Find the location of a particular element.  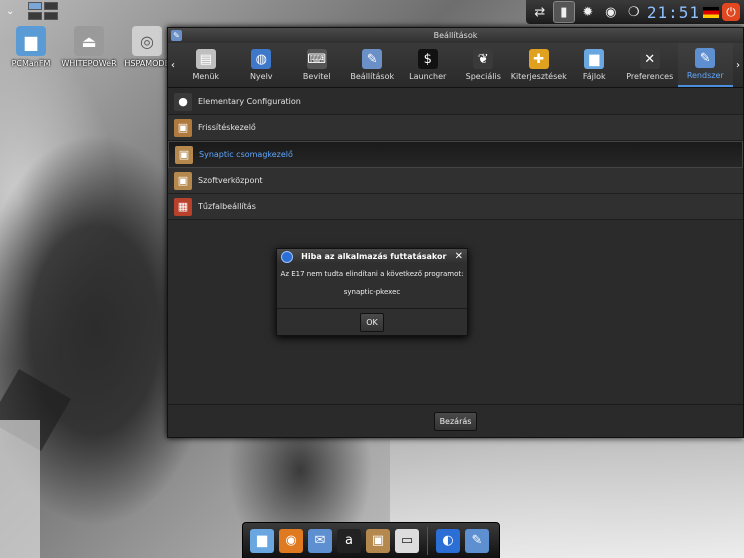

tab-menu: ▤ Menük is located at coordinates (206, 65).